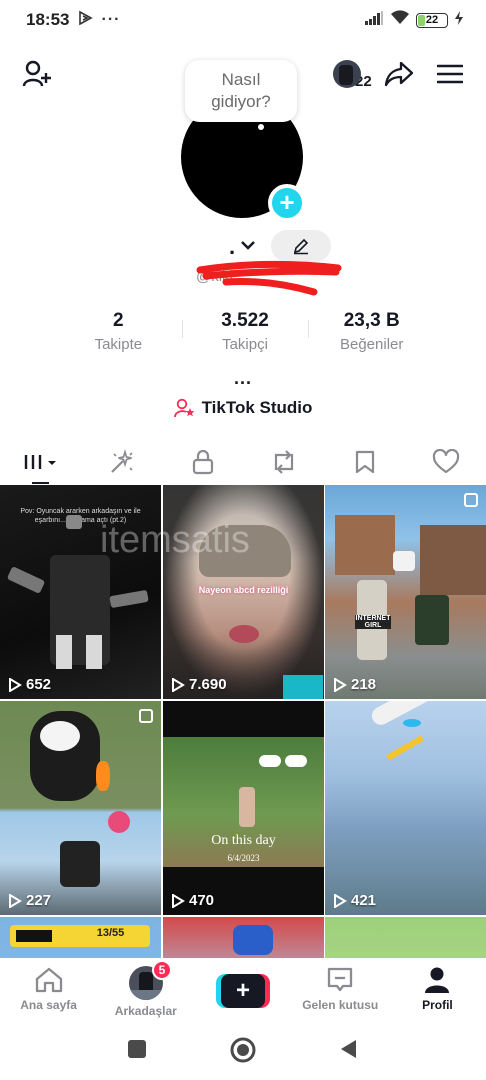  I want to click on view-count: 227, so click(29, 900).